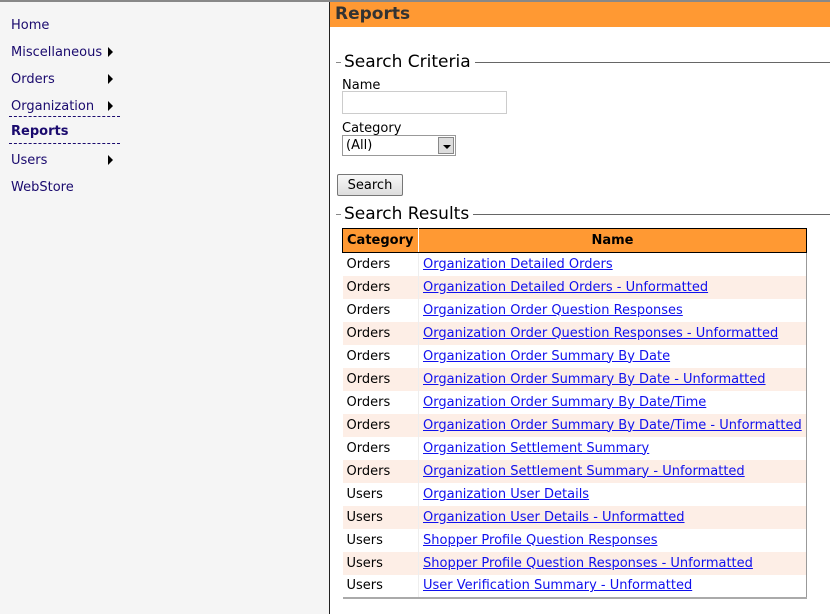  I want to click on table-row: Orders Organization Settlement Summary, so click(574, 448).